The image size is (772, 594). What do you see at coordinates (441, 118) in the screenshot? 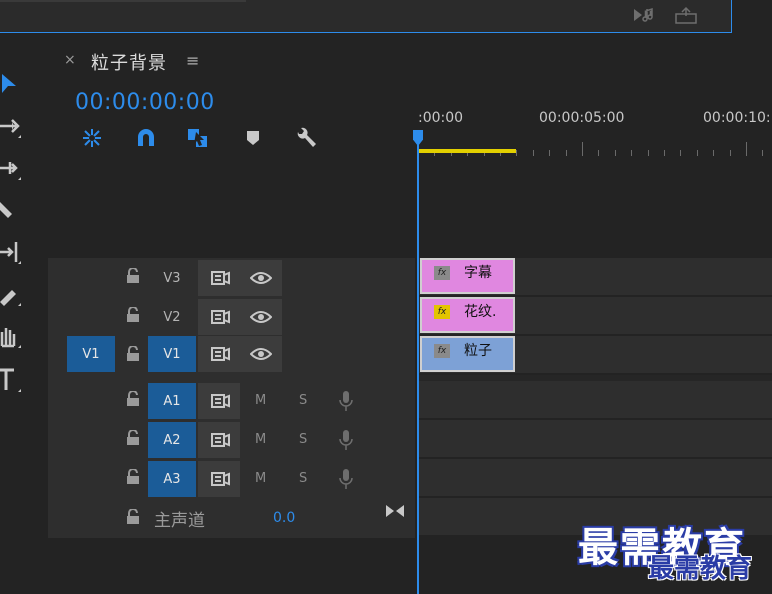
I see `ruler-label-0: :00:00` at bounding box center [441, 118].